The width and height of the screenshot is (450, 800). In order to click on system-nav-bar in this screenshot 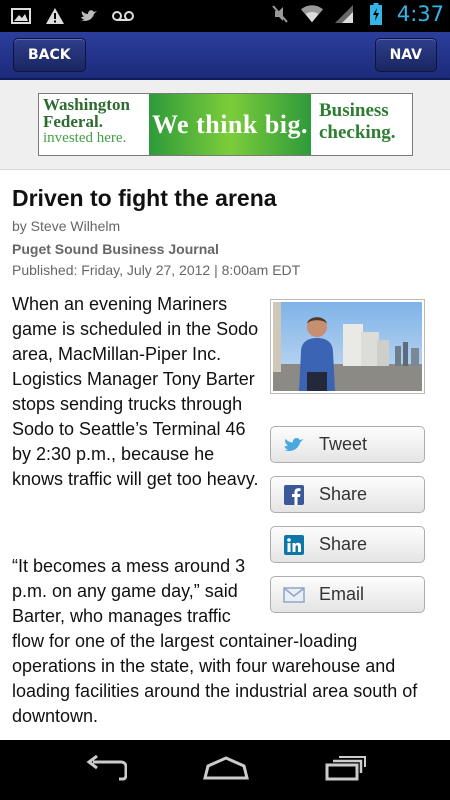, I will do `click(225, 770)`.